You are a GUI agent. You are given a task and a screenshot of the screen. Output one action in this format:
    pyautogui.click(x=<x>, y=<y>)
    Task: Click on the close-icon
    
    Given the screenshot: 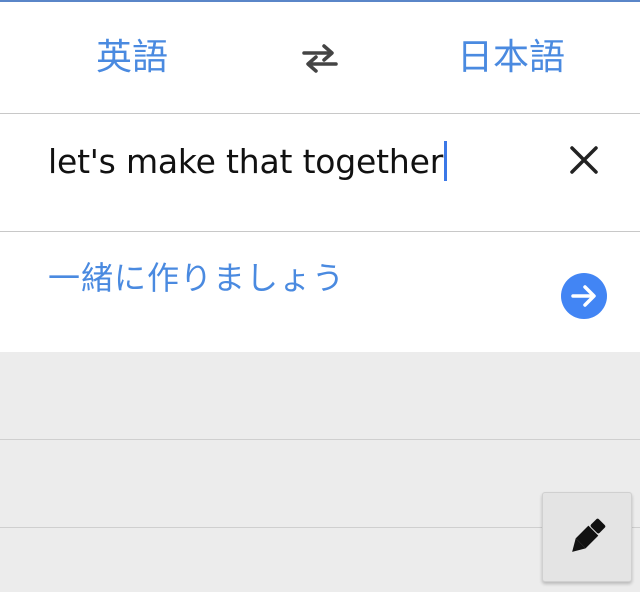 What is the action you would take?
    pyautogui.click(x=584, y=160)
    